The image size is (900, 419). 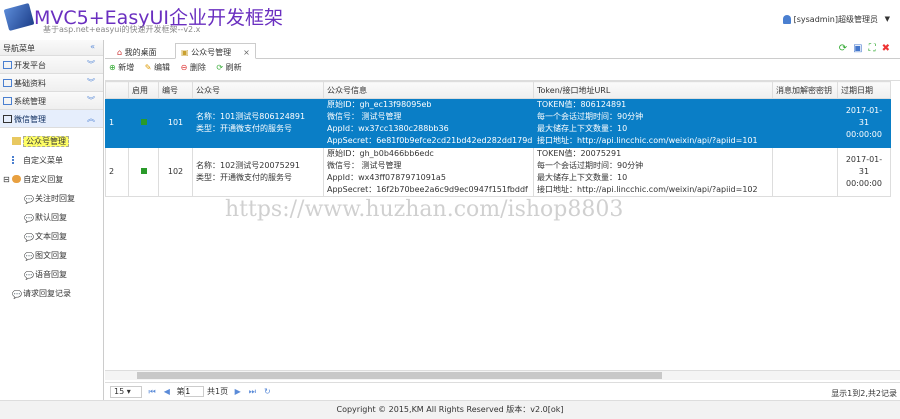 What do you see at coordinates (864, 90) in the screenshot?
I see `column-expire: 过期日期` at bounding box center [864, 90].